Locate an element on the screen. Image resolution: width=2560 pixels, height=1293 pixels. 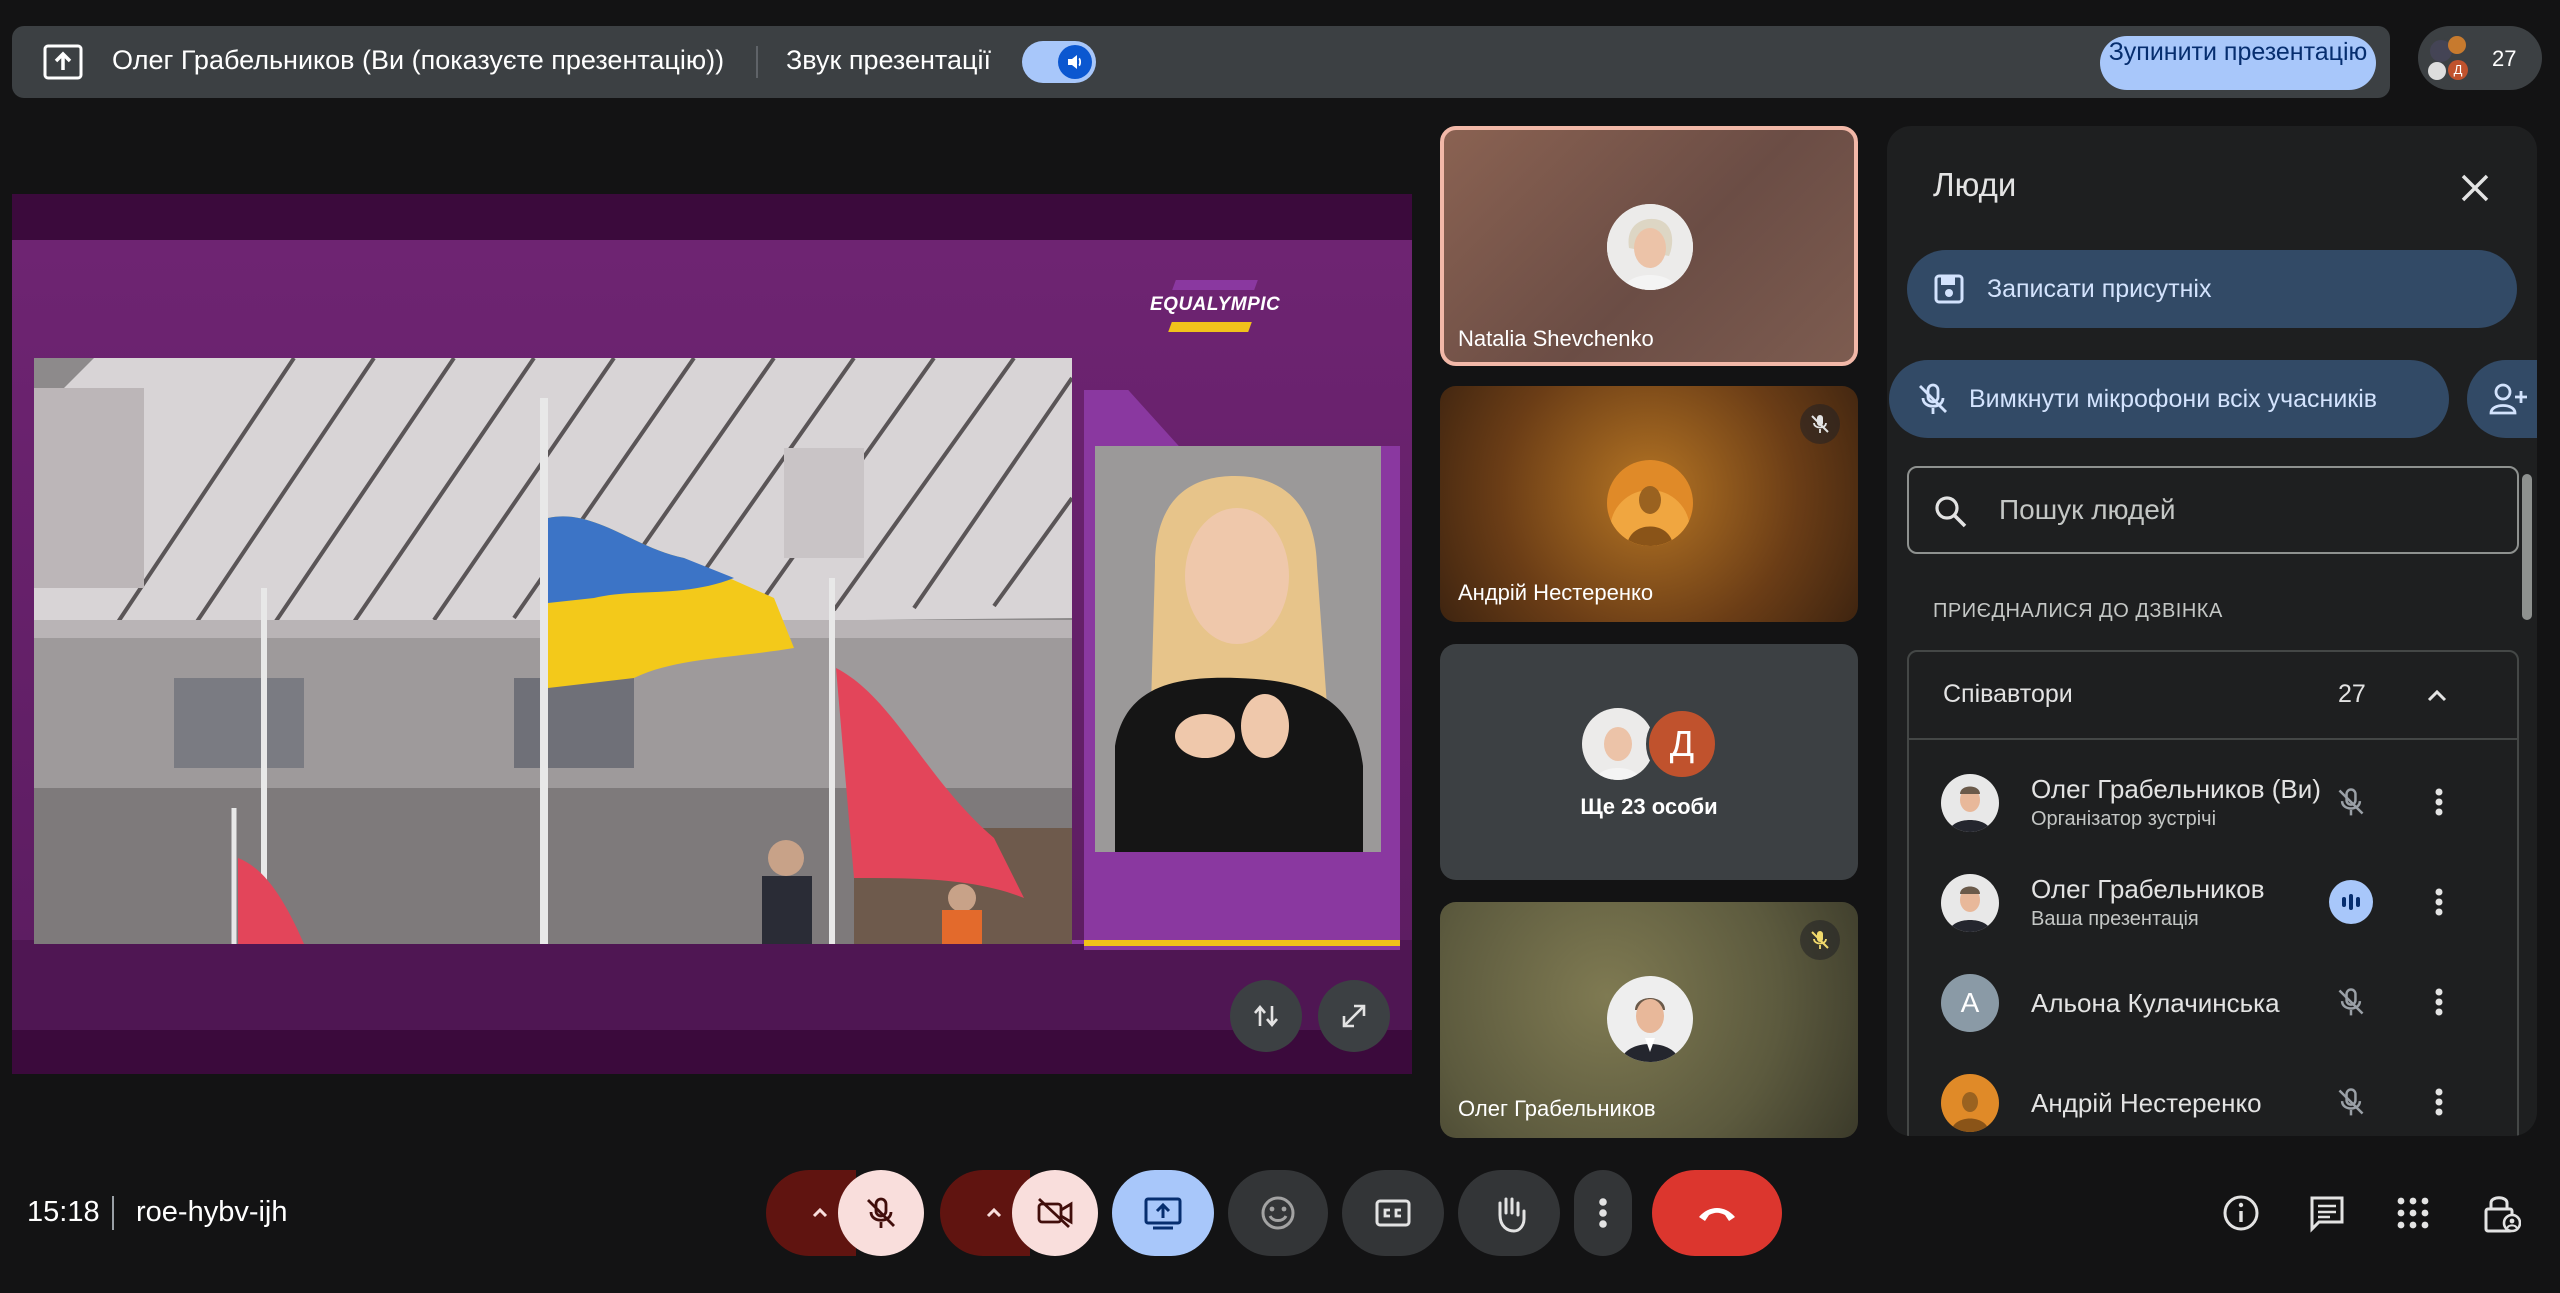
record-attendance-button: Записати присутніх is located at coordinates (2212, 289).